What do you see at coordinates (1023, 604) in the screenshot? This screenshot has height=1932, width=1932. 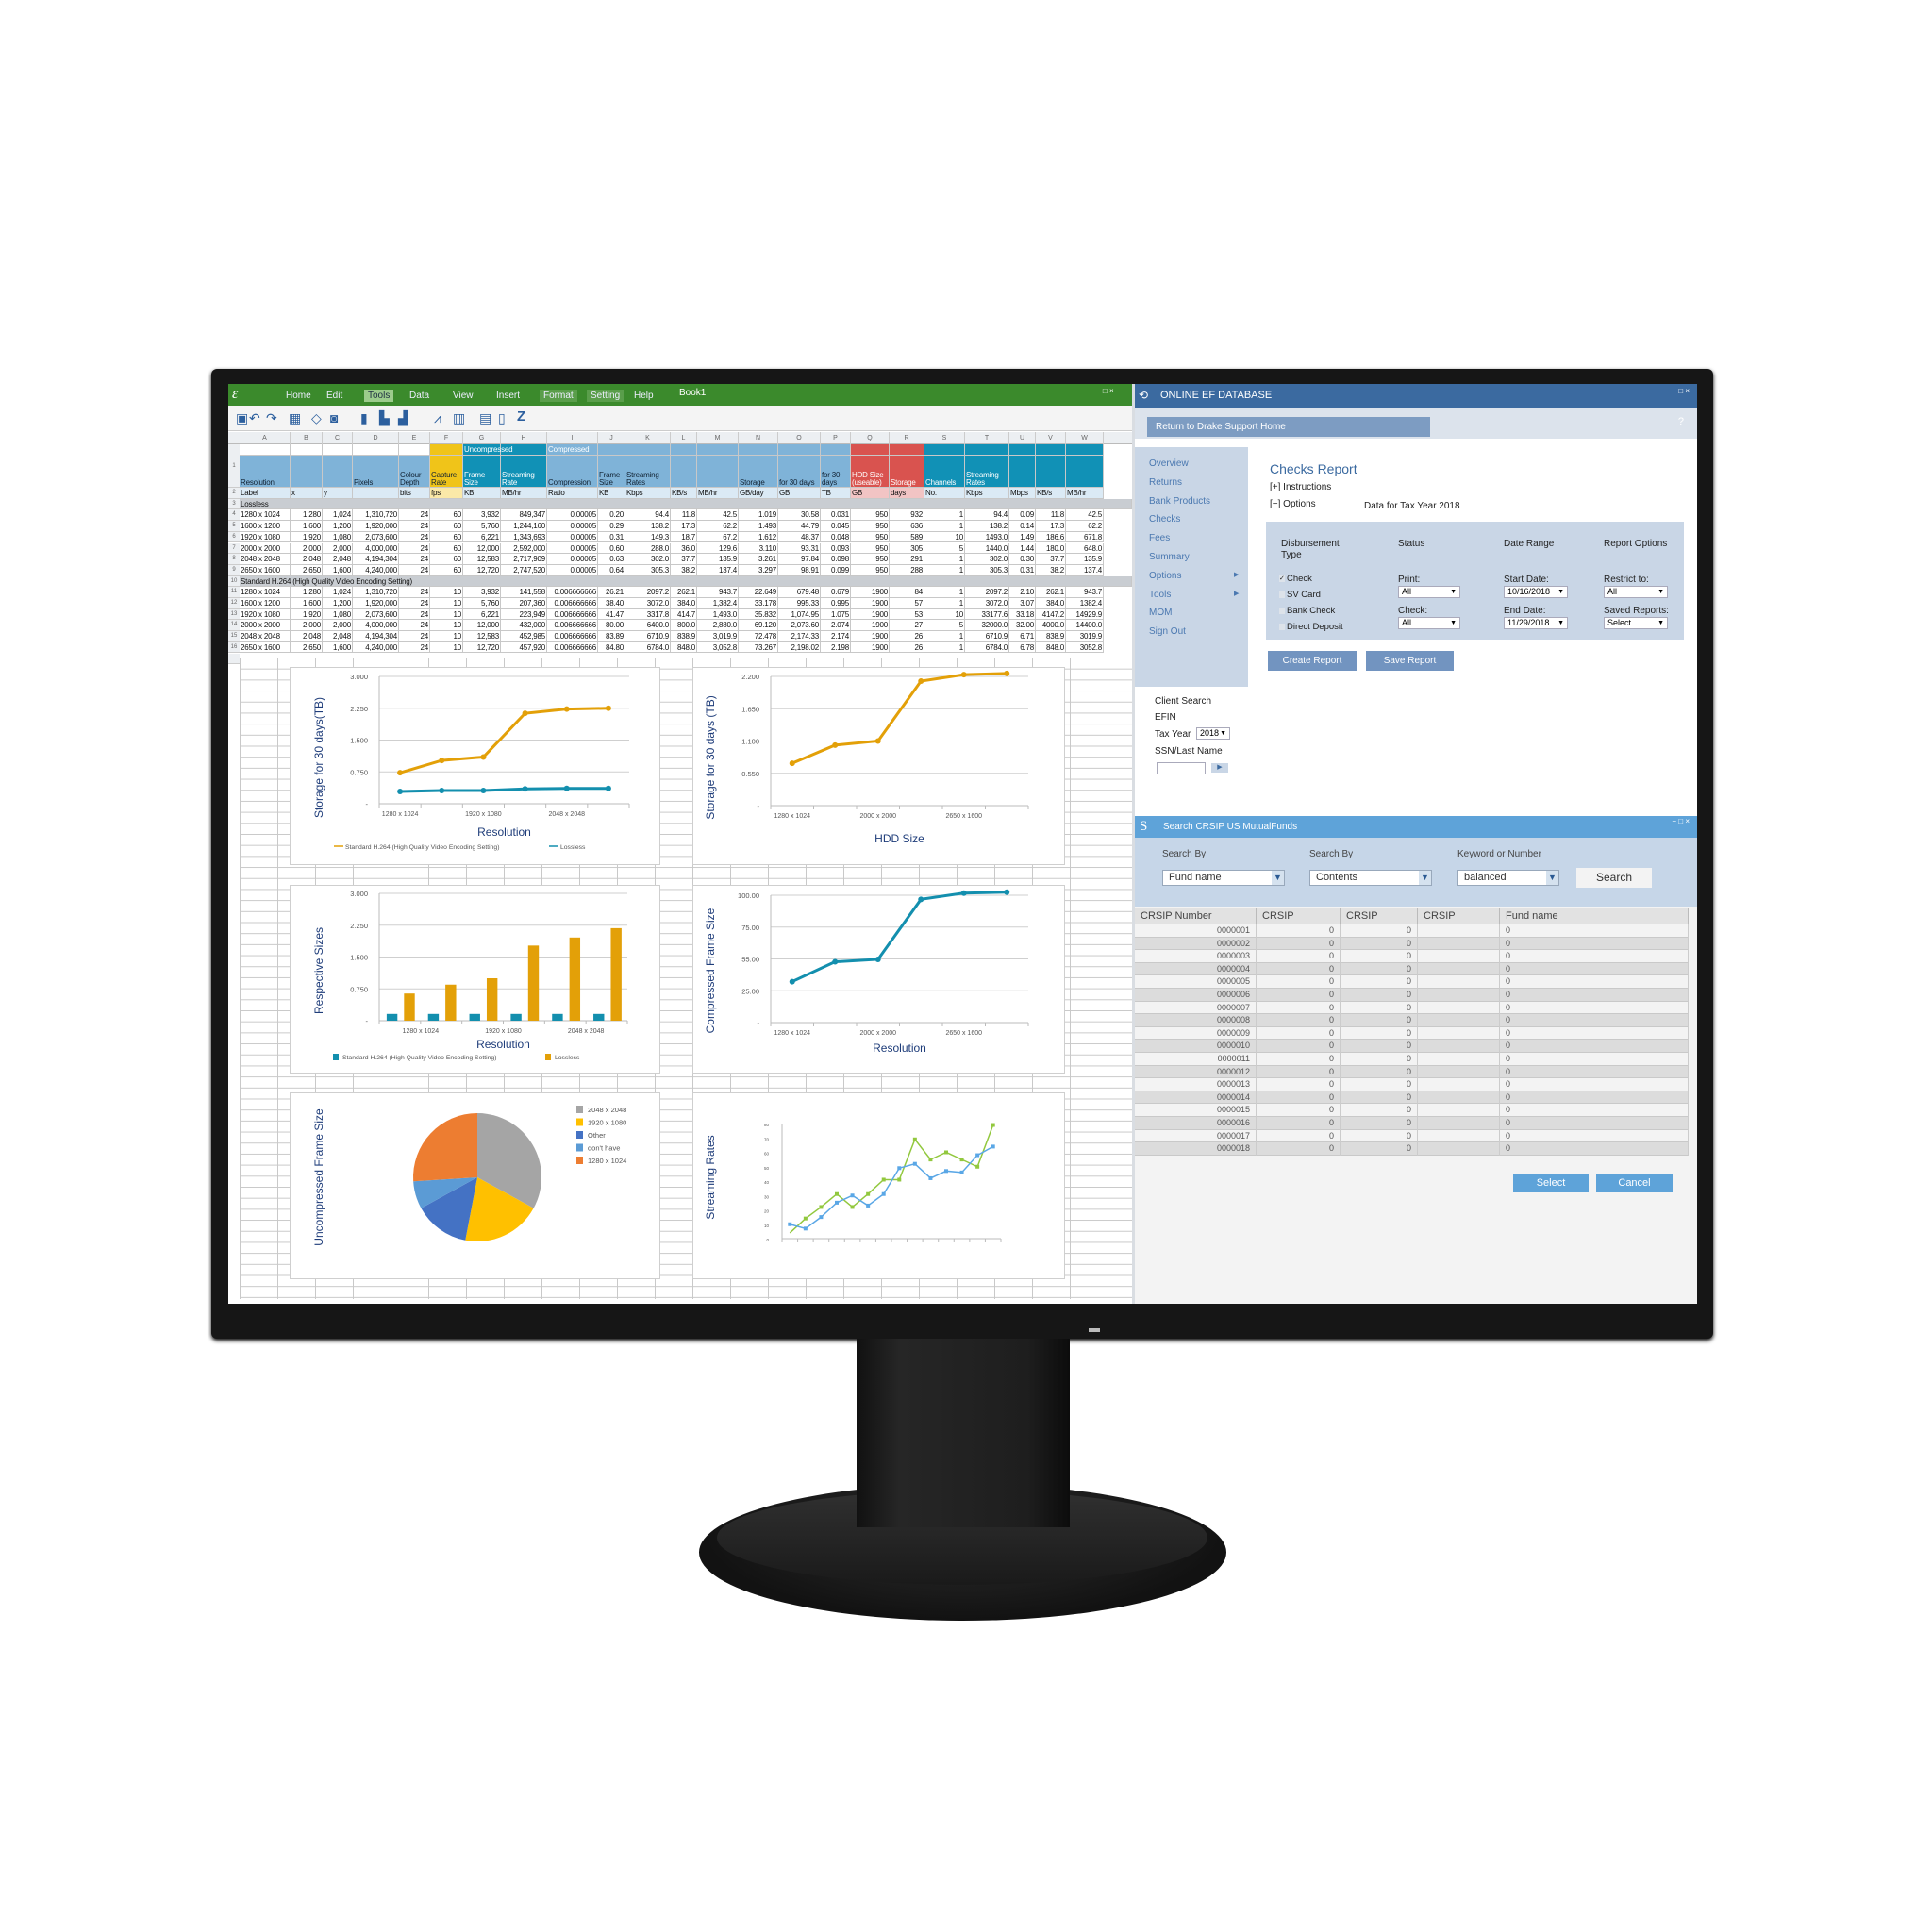 I see `data-cell: 3.07` at bounding box center [1023, 604].